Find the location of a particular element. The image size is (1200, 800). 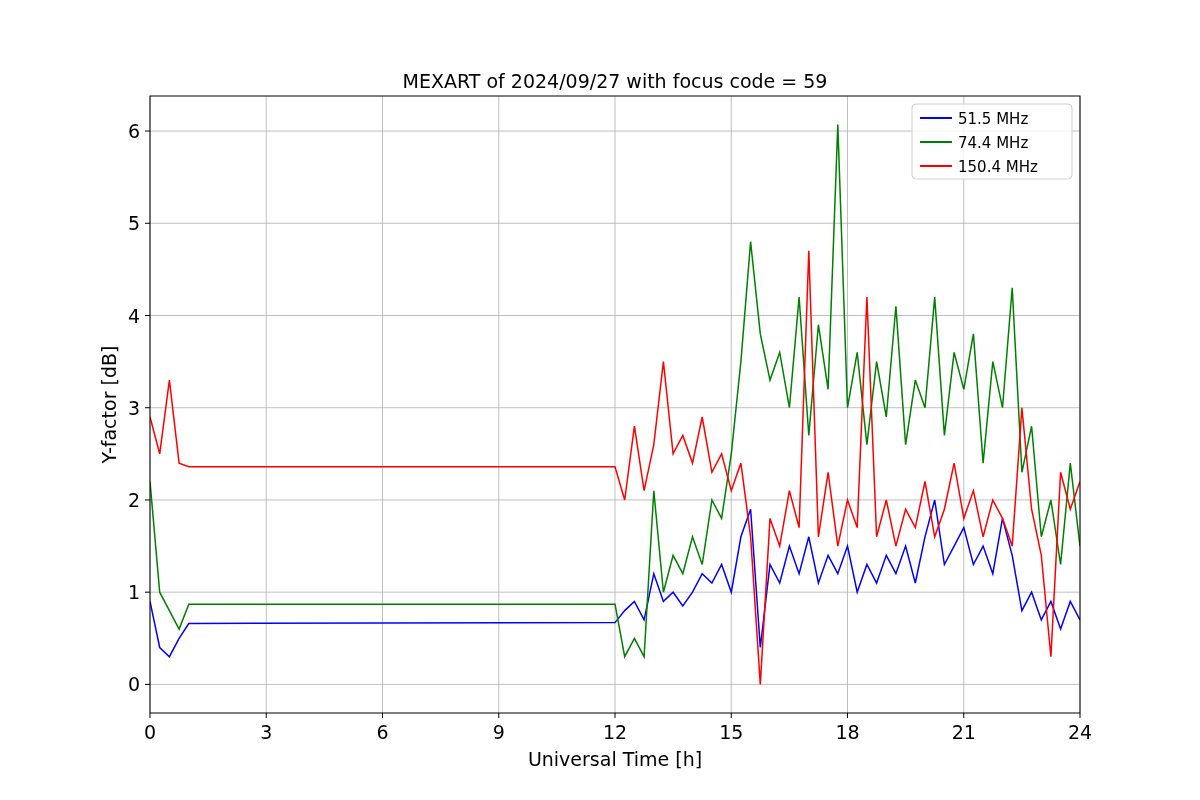

x-tick-label: 18 is located at coordinates (847, 732).